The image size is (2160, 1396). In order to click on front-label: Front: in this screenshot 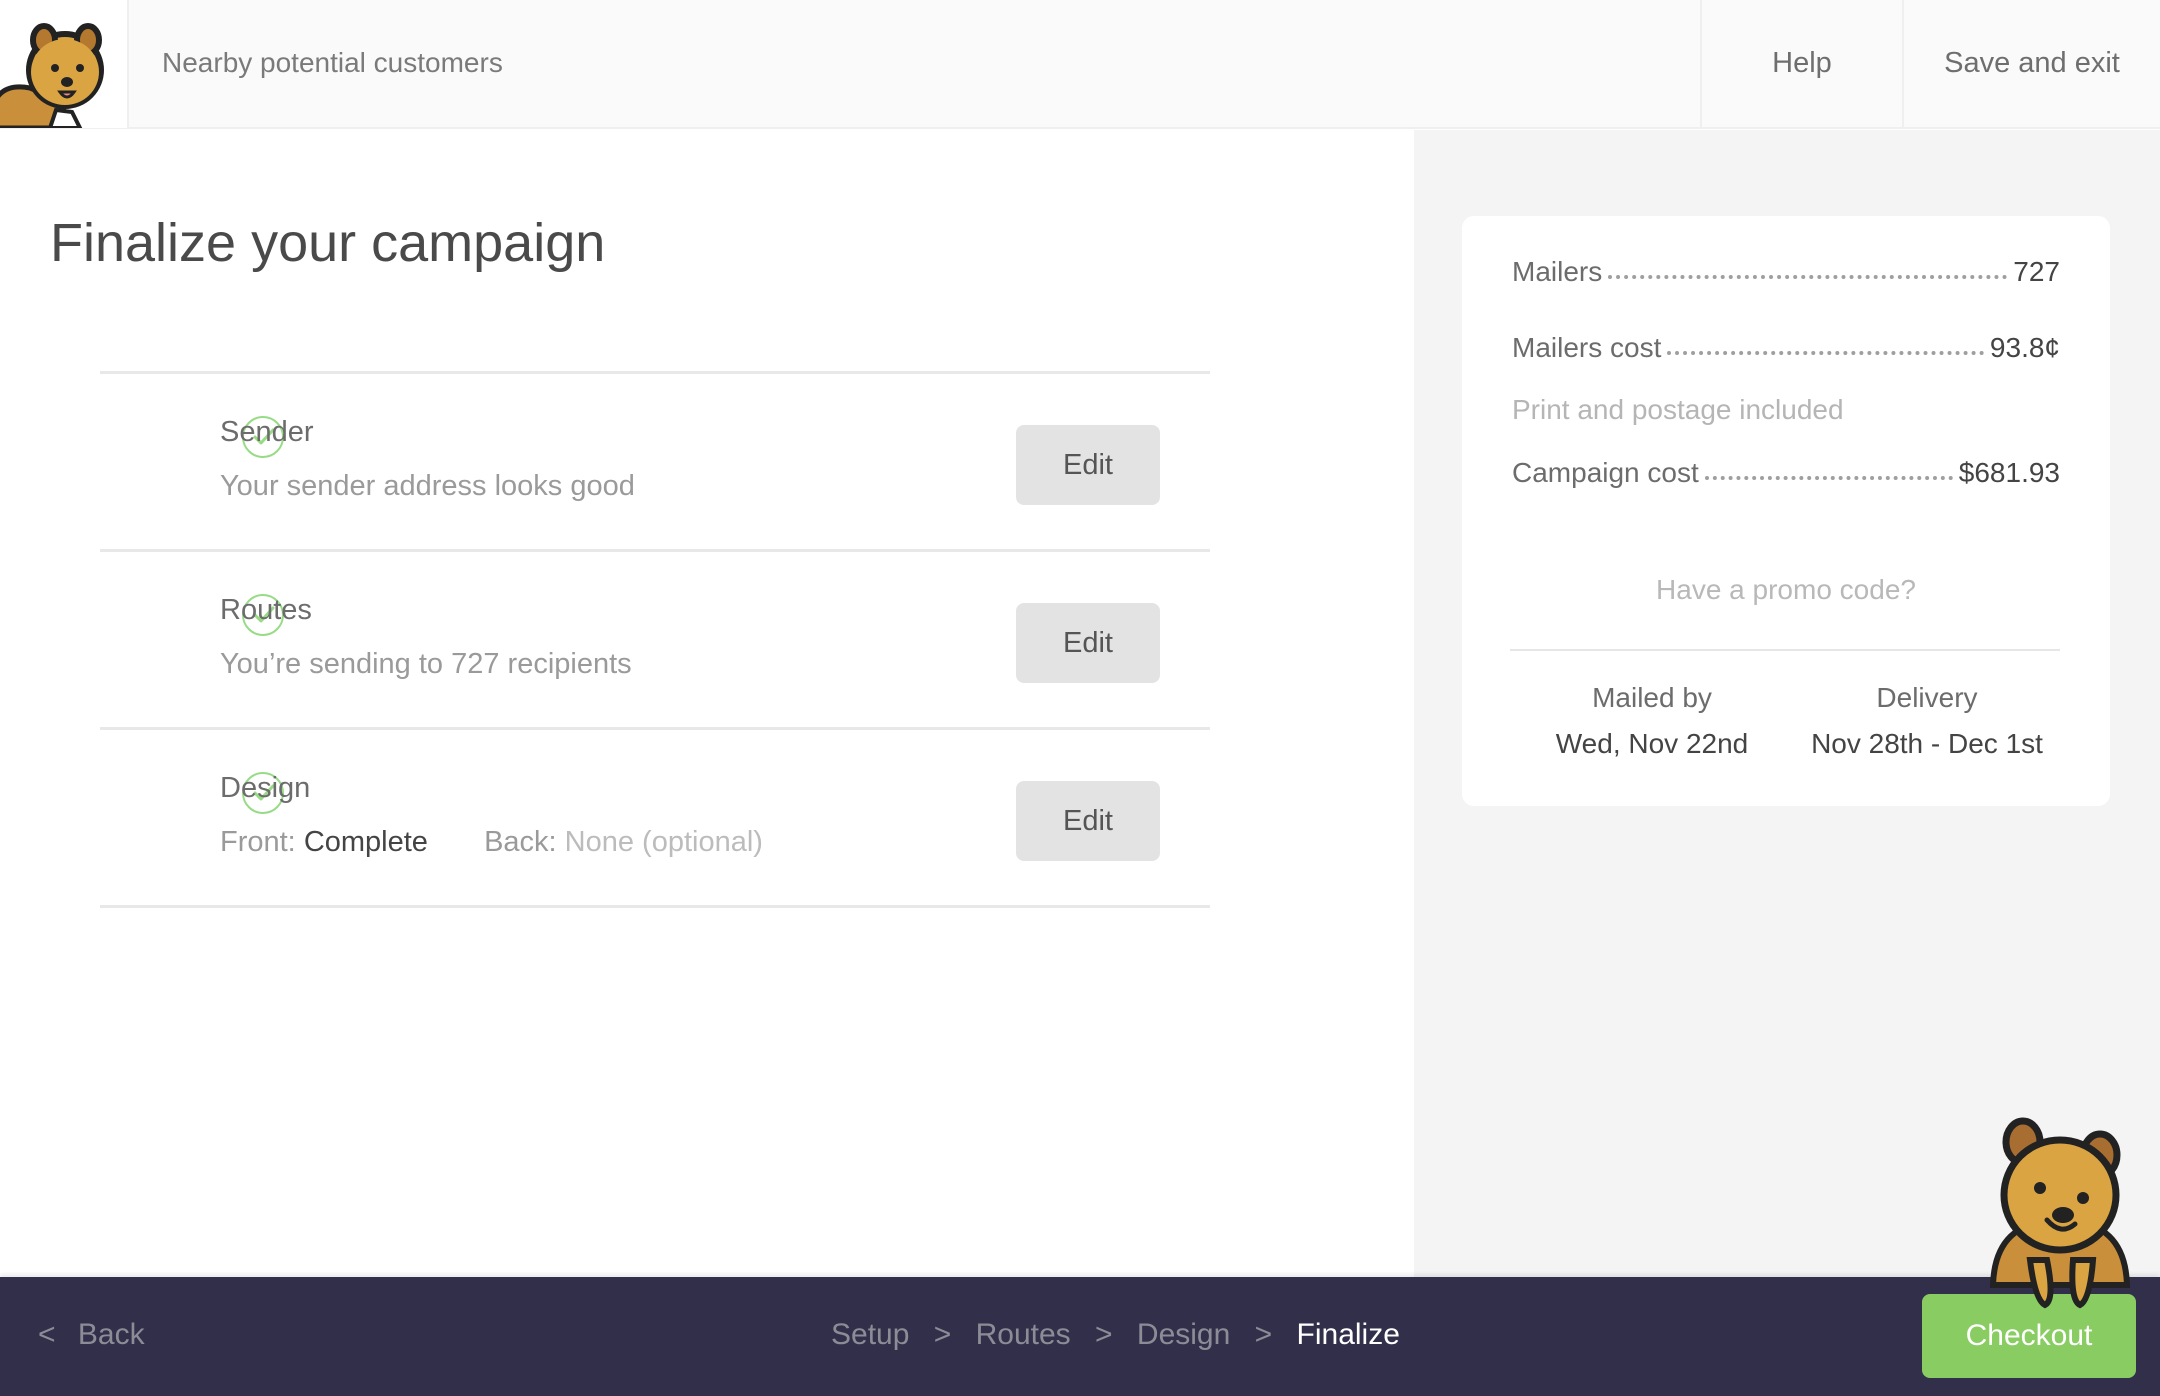, I will do `click(258, 842)`.